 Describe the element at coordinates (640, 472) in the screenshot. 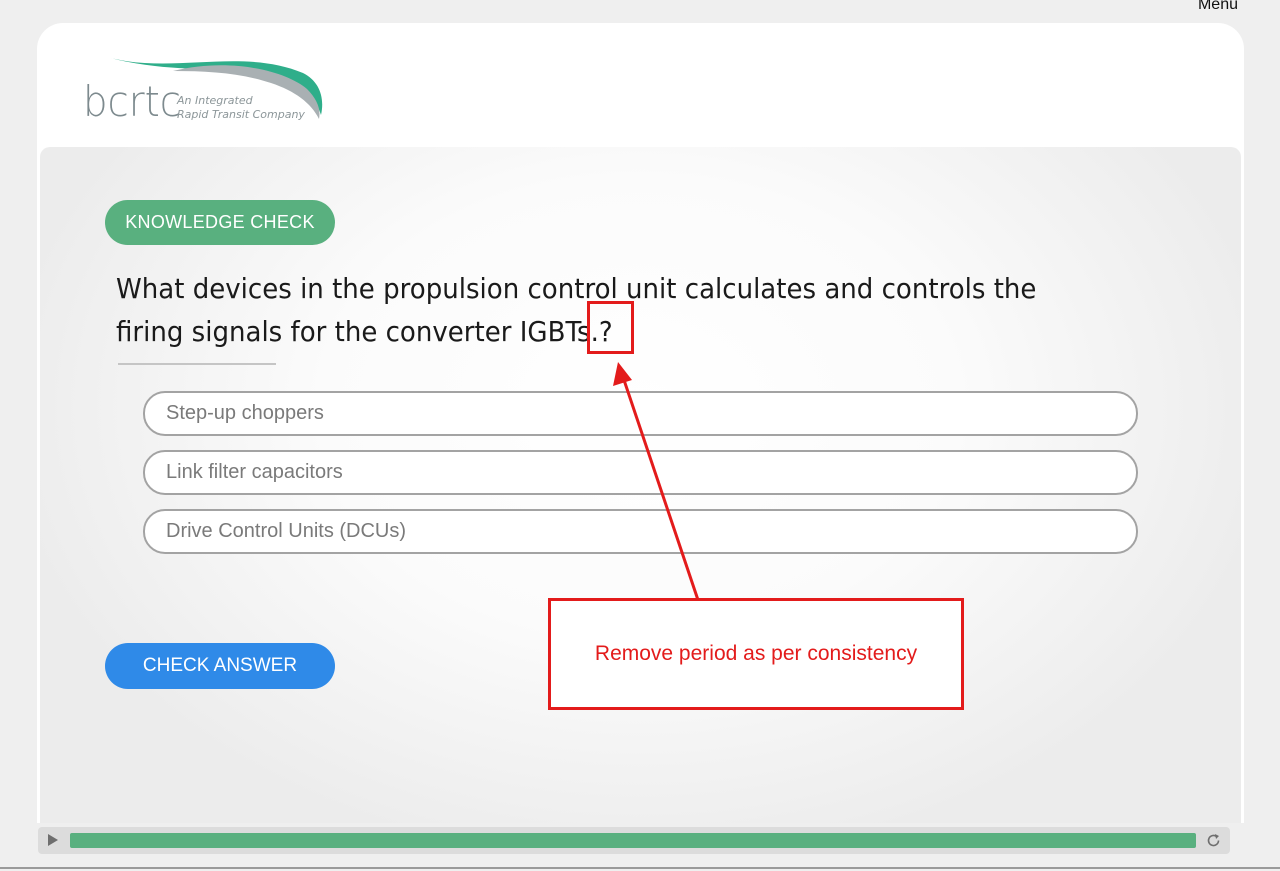

I see `answer-option-2: Link filter capacitors` at that location.